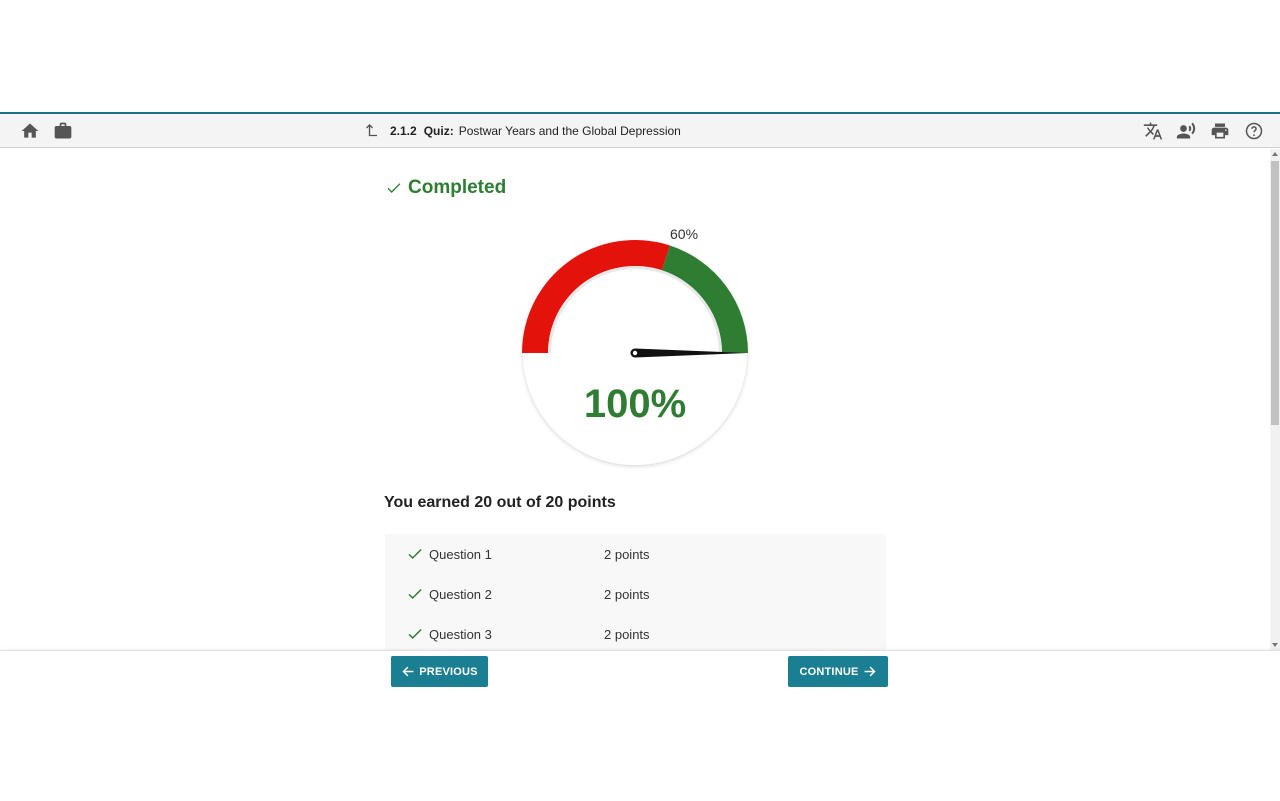  I want to click on completion-status: Completed, so click(446, 188).